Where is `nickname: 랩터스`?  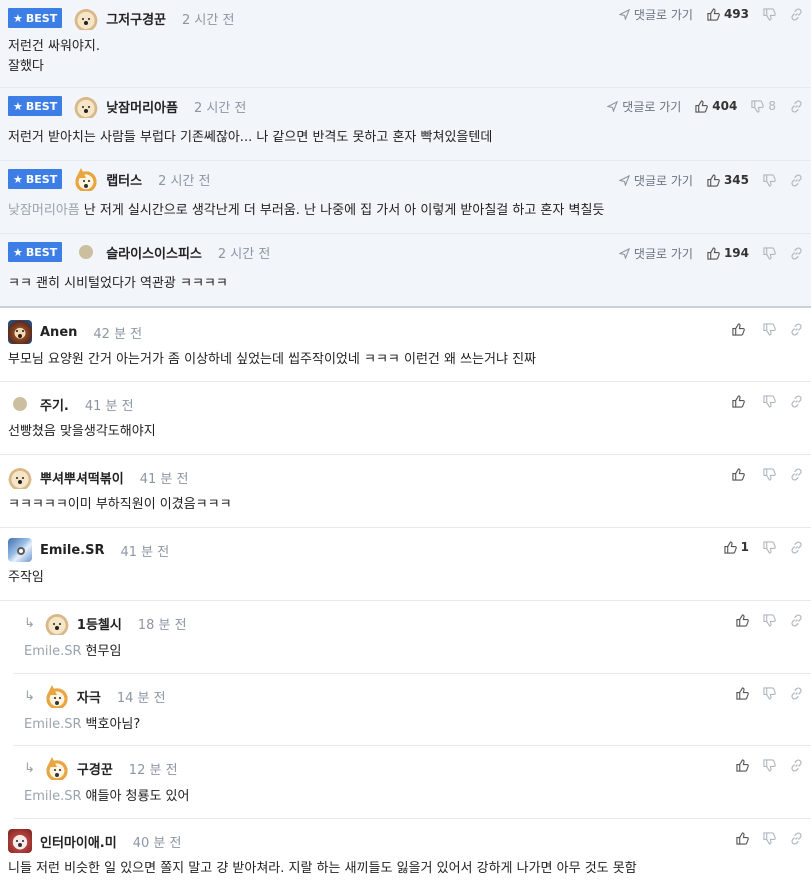
nickname: 랩터스 is located at coordinates (124, 179).